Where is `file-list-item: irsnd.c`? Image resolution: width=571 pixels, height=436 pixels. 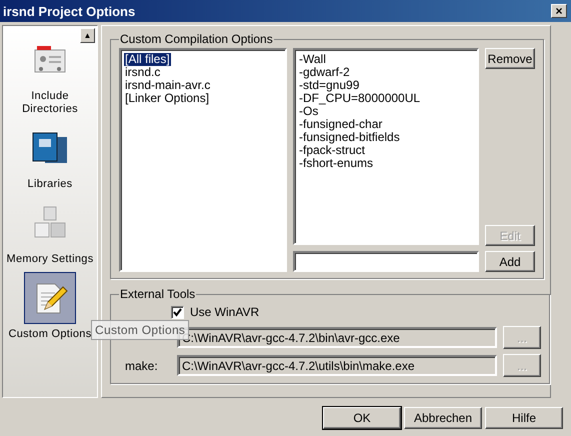 file-list-item: irsnd.c is located at coordinates (143, 72).